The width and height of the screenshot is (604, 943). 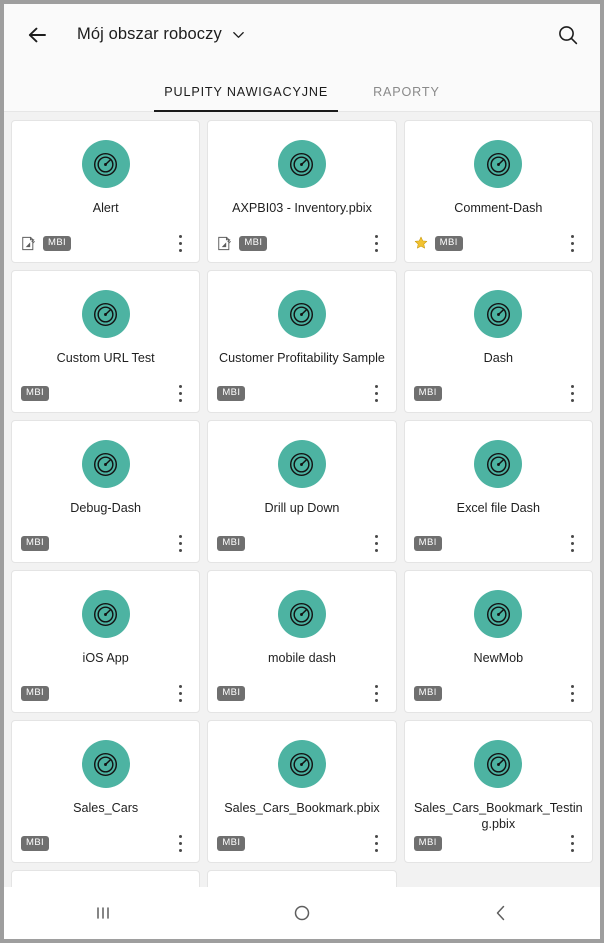 What do you see at coordinates (498, 358) in the screenshot?
I see `dashboard-title: Dash` at bounding box center [498, 358].